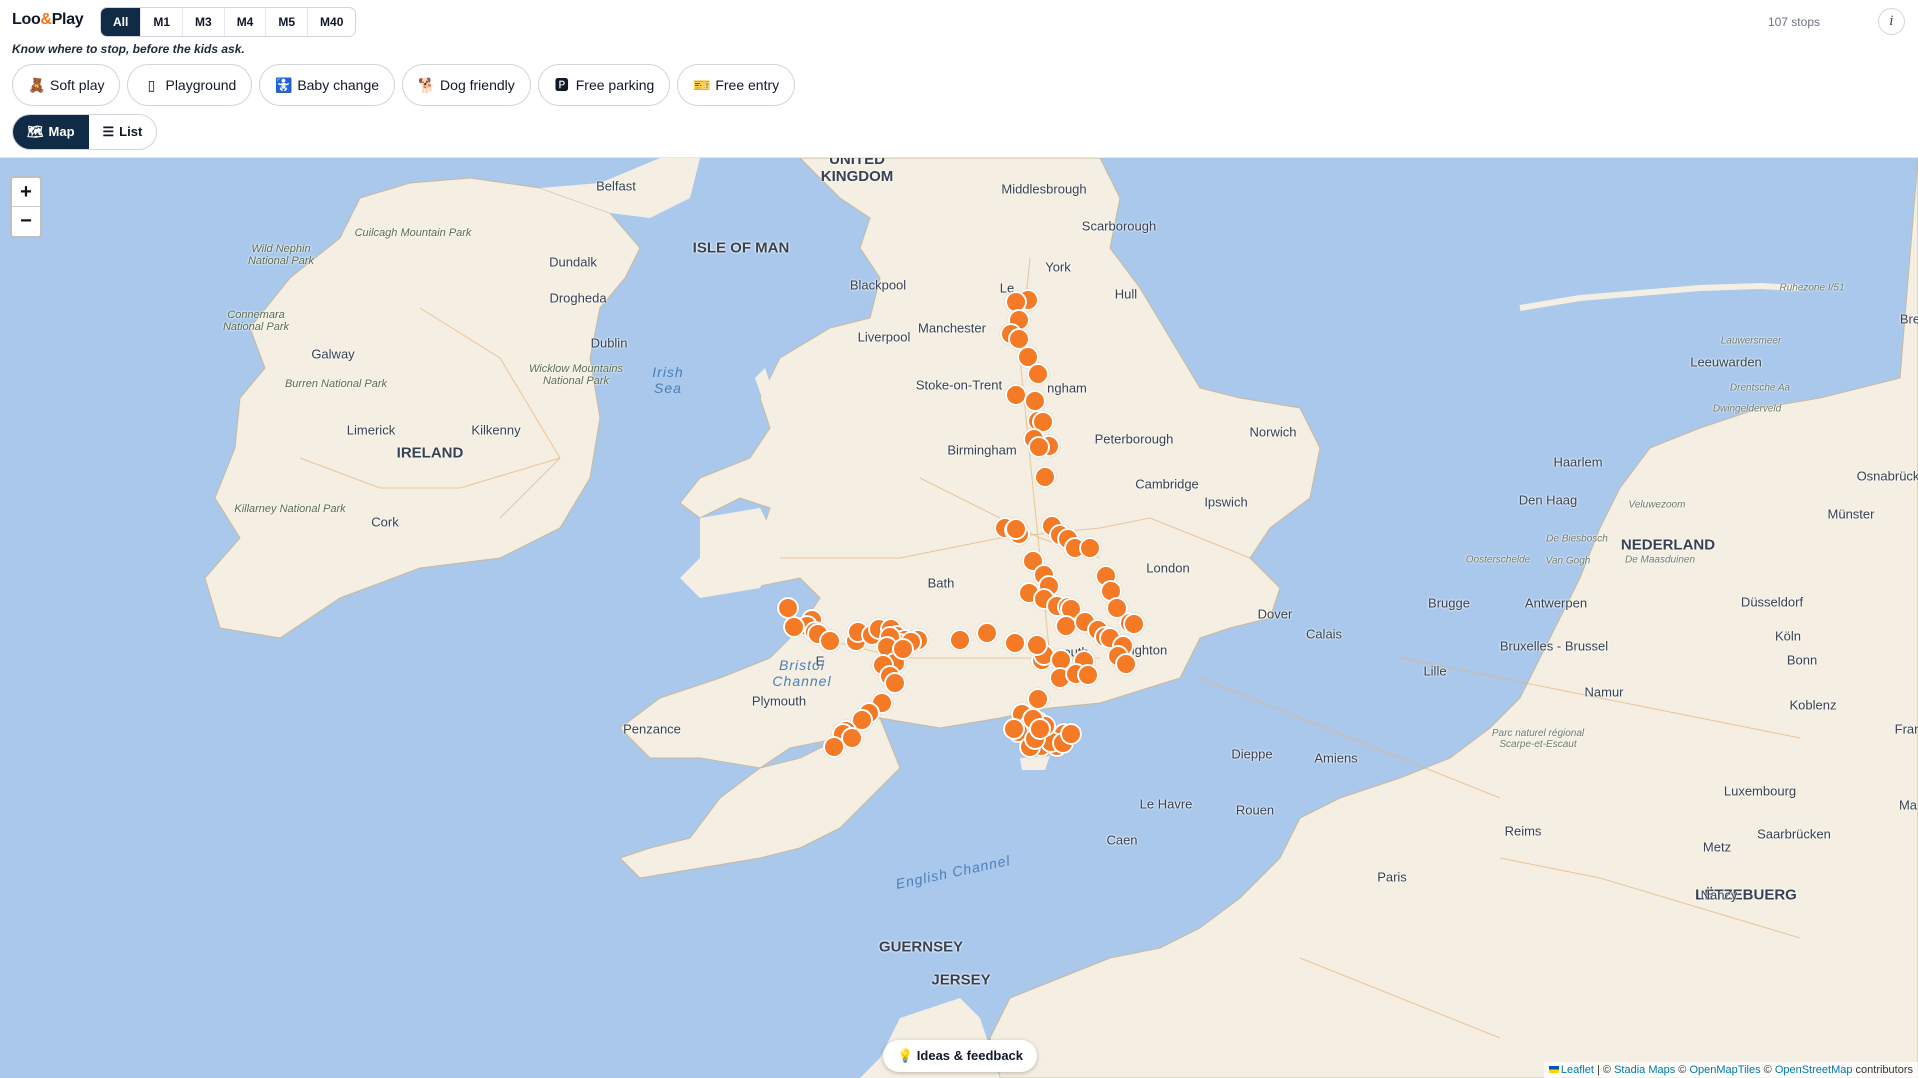 Image resolution: width=1918 pixels, height=1078 pixels. Describe the element at coordinates (1275, 614) in the screenshot. I see `map-label-dover: Dover` at that location.